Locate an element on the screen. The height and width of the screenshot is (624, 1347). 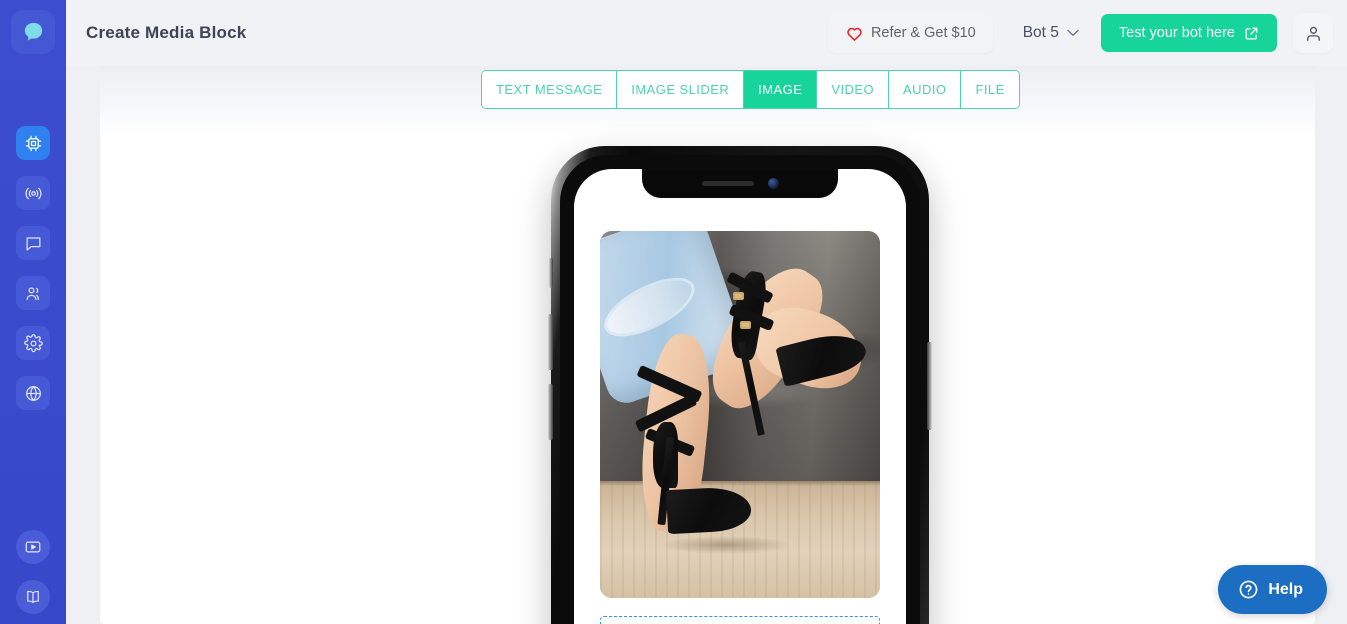
tab-image: IMAGE is located at coordinates (781, 89).